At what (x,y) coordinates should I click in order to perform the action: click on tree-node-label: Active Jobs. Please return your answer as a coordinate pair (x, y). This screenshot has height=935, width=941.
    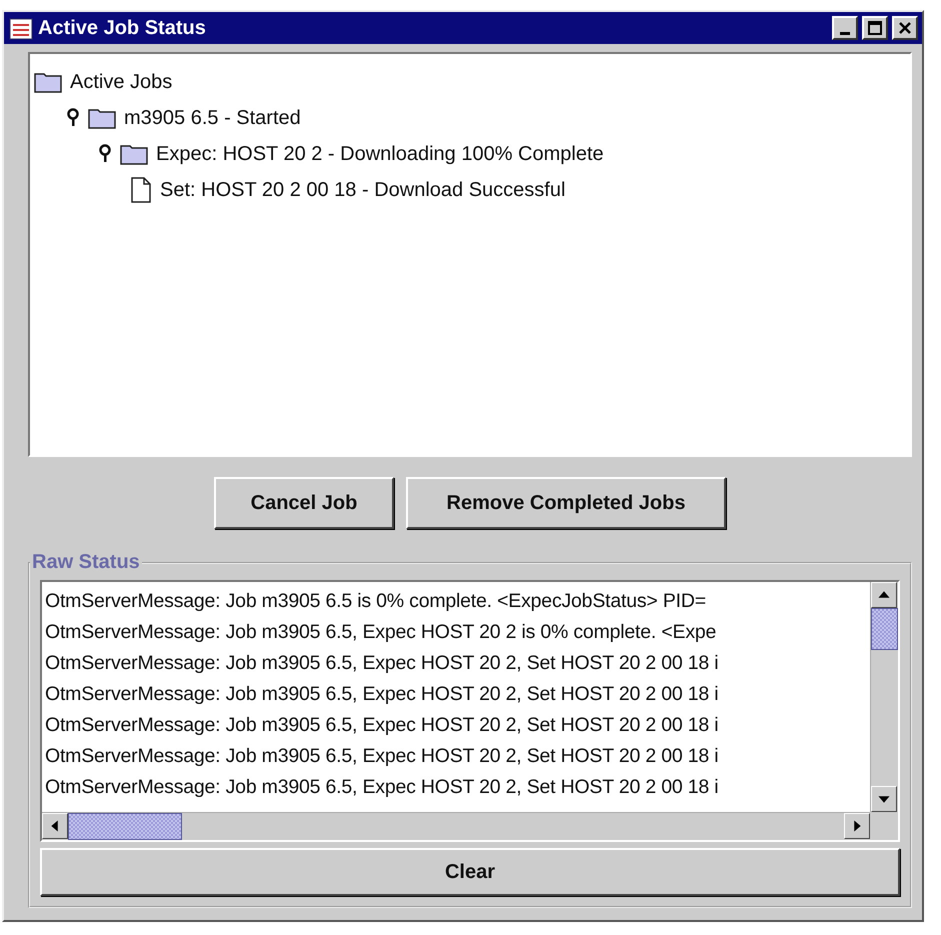
    Looking at the image, I should click on (121, 82).